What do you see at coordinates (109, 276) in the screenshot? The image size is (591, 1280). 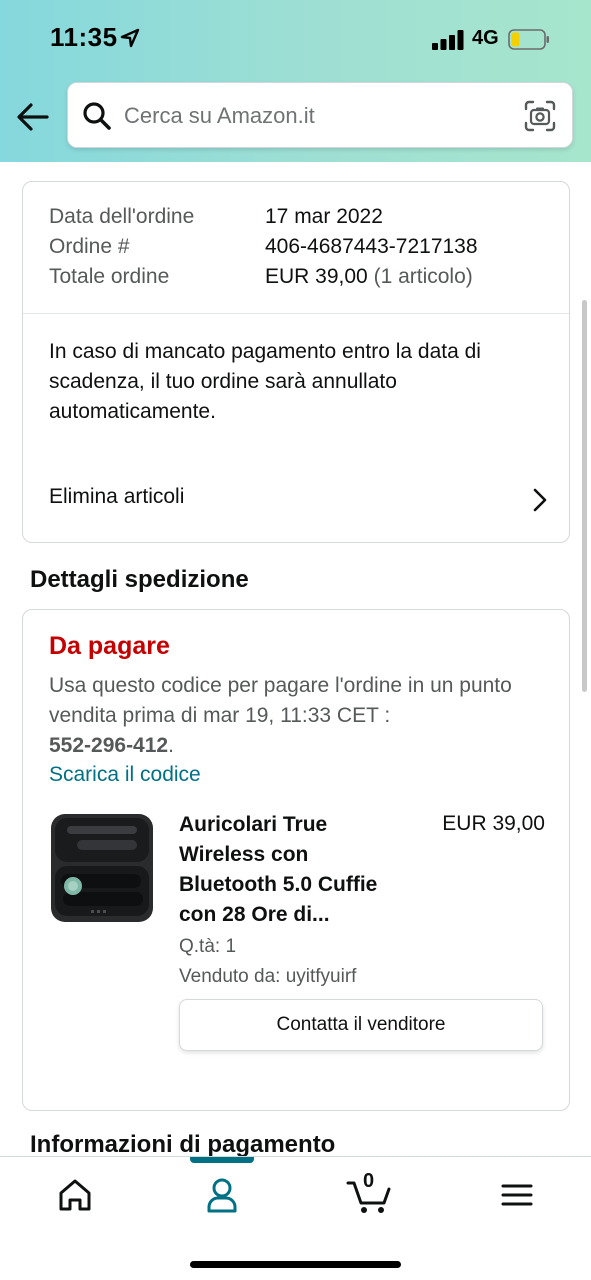 I see `order-total-label: Totale ordine` at bounding box center [109, 276].